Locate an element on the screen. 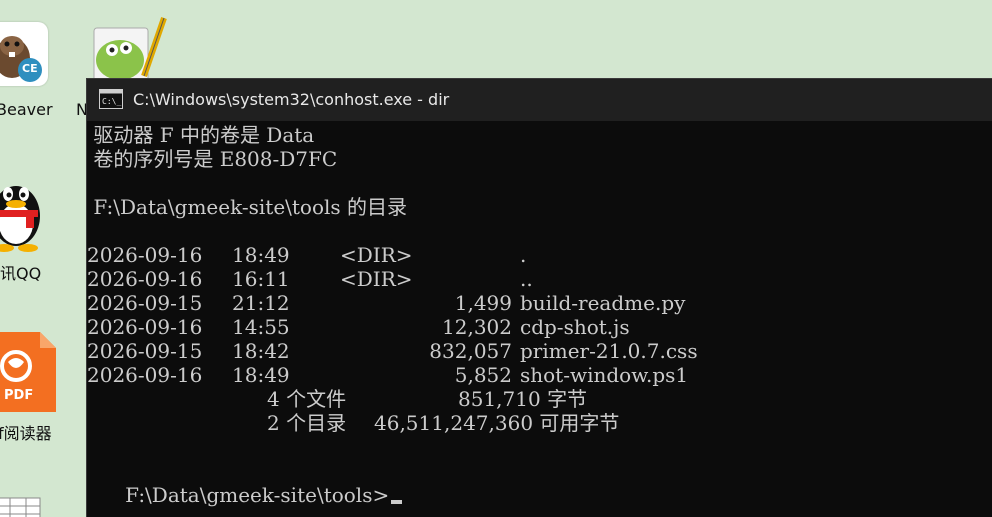 Image resolution: width=992 pixels, height=517 pixels. dir-entry-row: 2026-09-16 18:49 <DIR> . is located at coordinates (306, 255).